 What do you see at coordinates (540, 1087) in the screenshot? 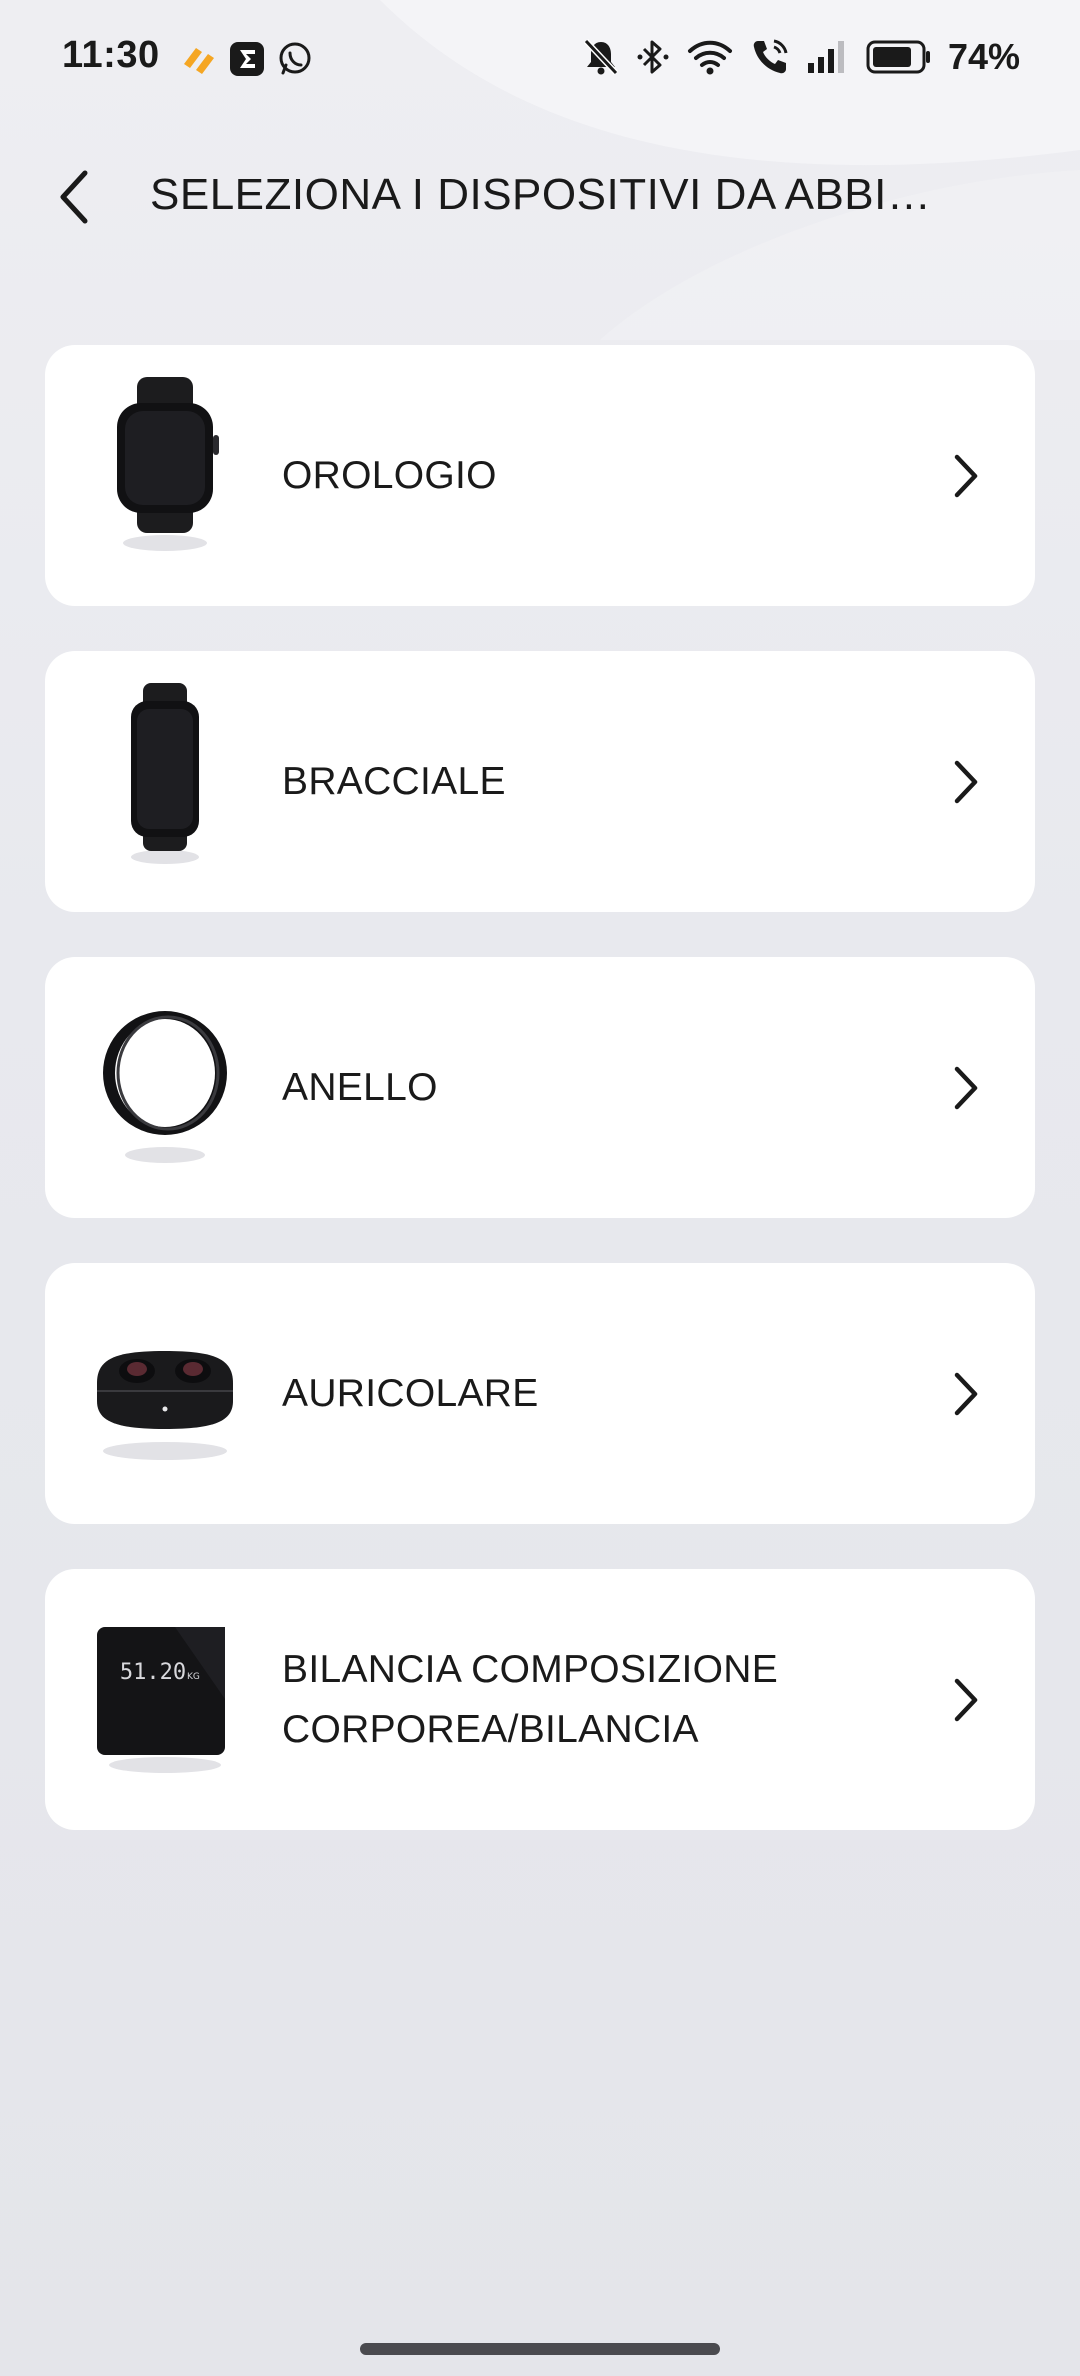
I see `device-item-ring: ANELLO` at bounding box center [540, 1087].